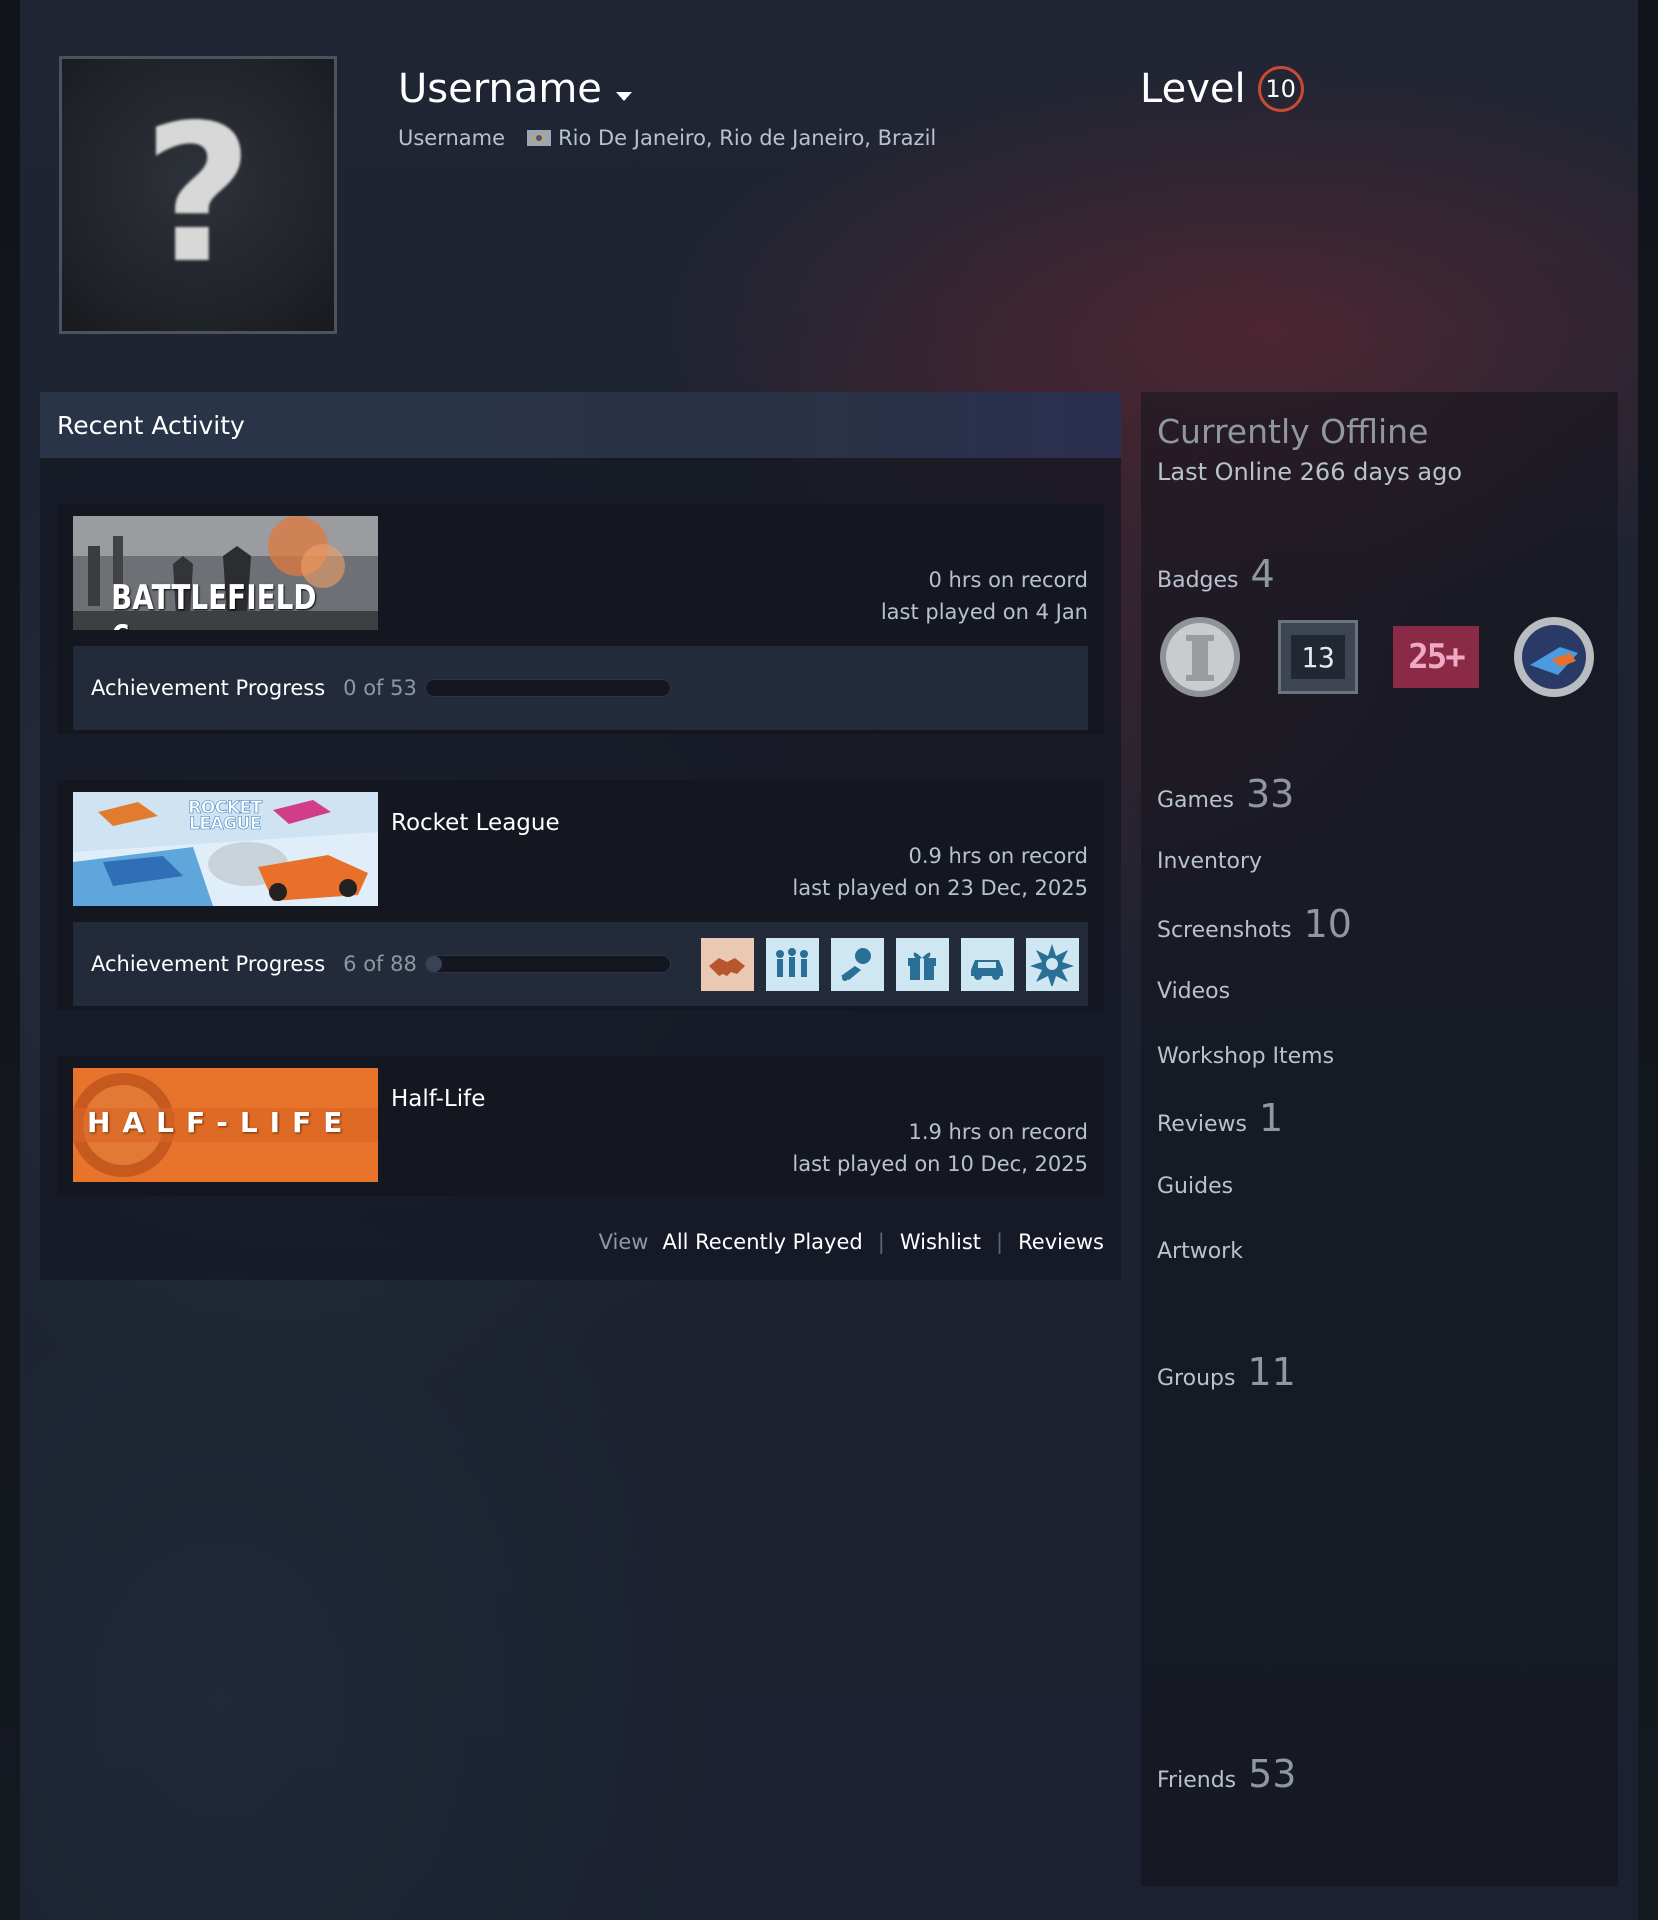 The height and width of the screenshot is (1920, 1658). I want to click on team-icon, so click(792, 964).